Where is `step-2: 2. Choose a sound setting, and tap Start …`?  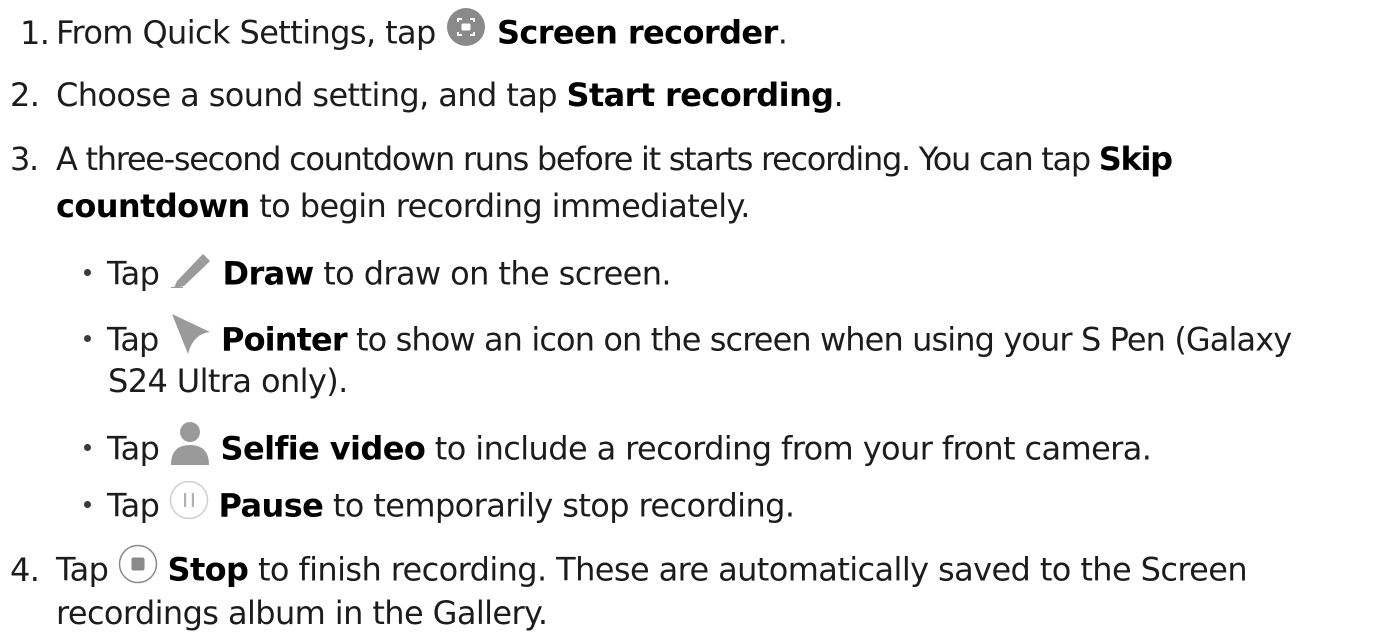 step-2: 2. Choose a sound setting, and tap Start … is located at coordinates (427, 95).